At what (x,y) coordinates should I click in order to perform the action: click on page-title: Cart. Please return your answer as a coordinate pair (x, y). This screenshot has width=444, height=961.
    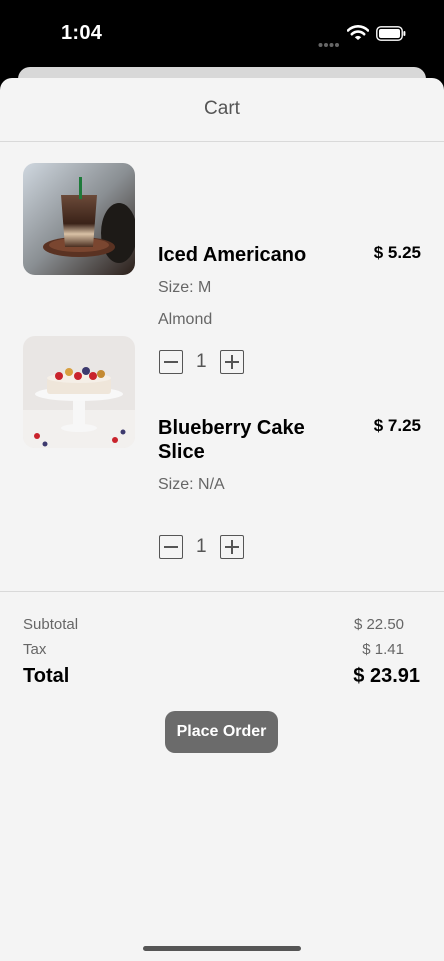
    Looking at the image, I should click on (222, 108).